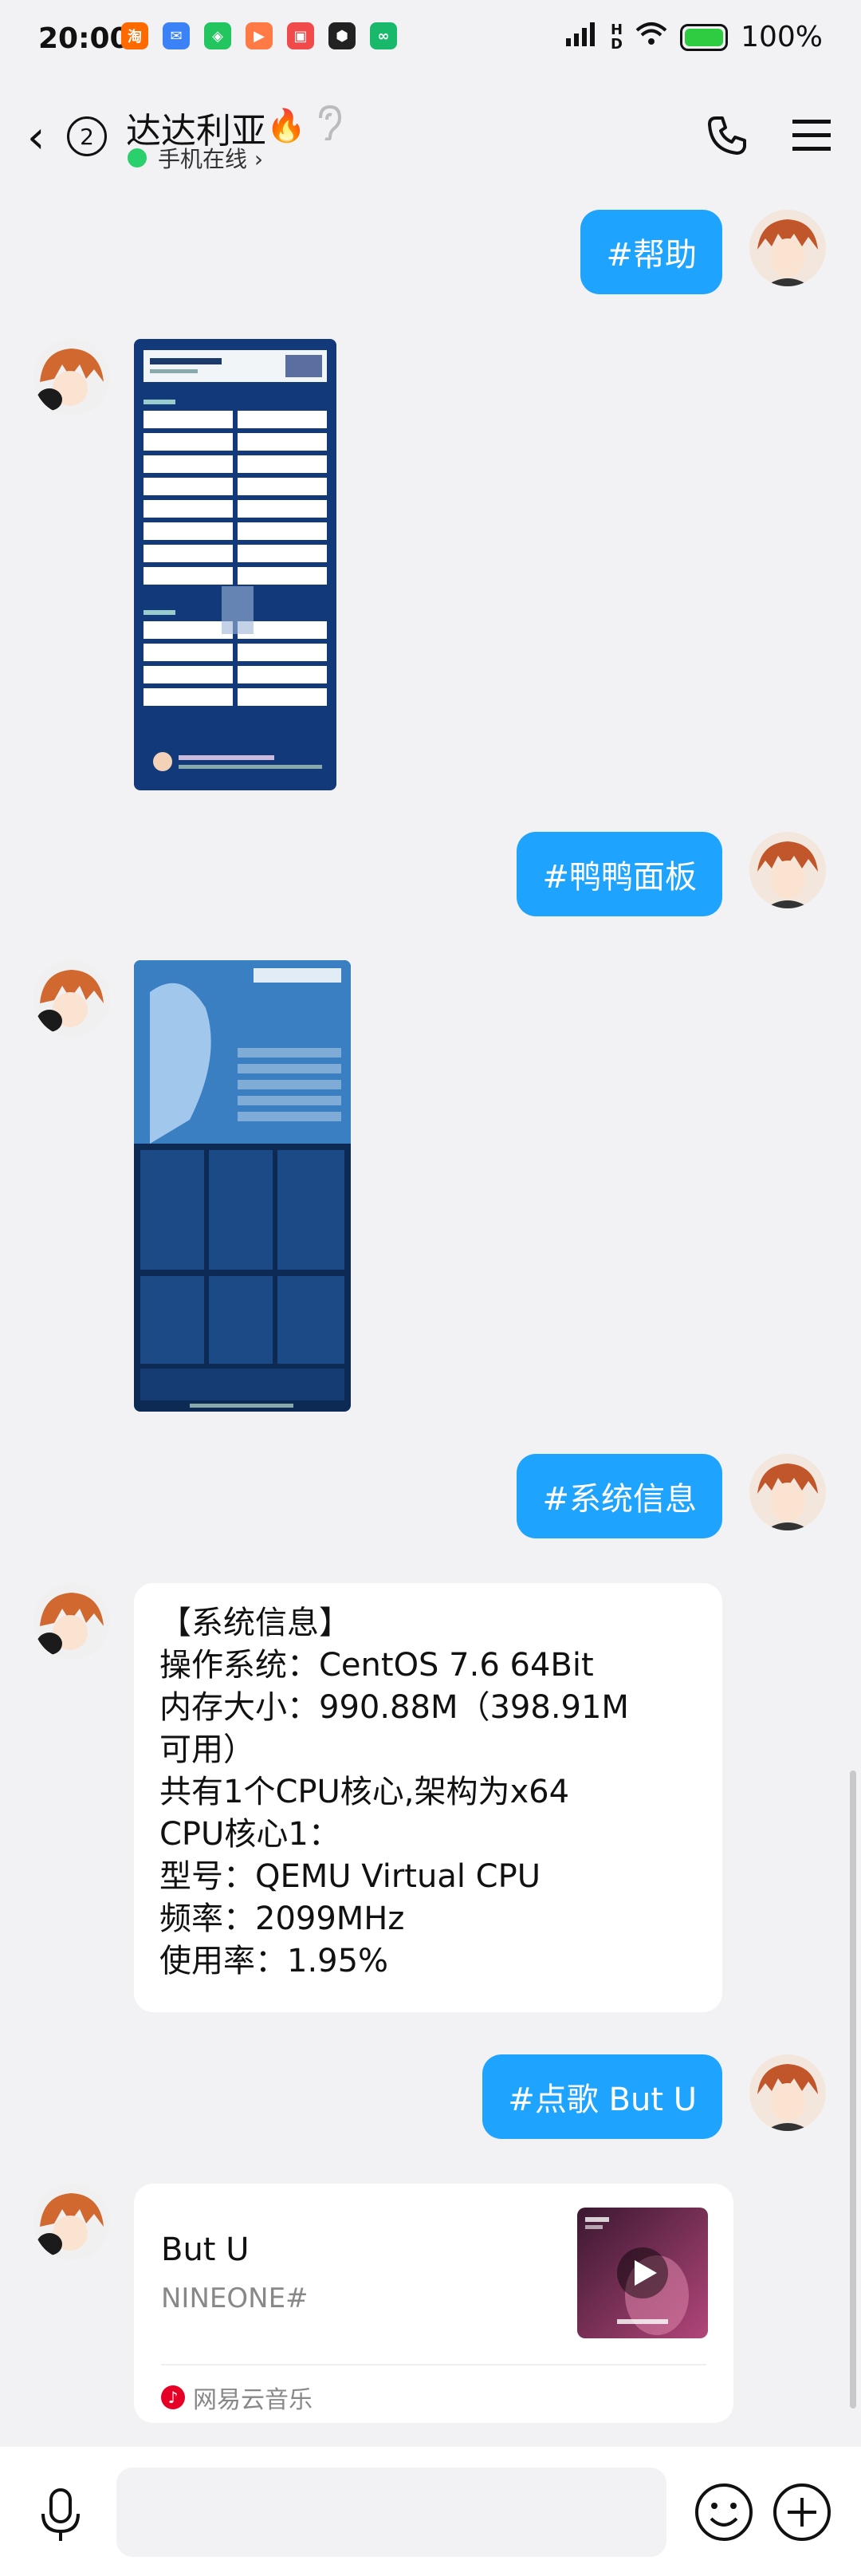 This screenshot has width=861, height=2576. I want to click on help-menu-image, so click(235, 564).